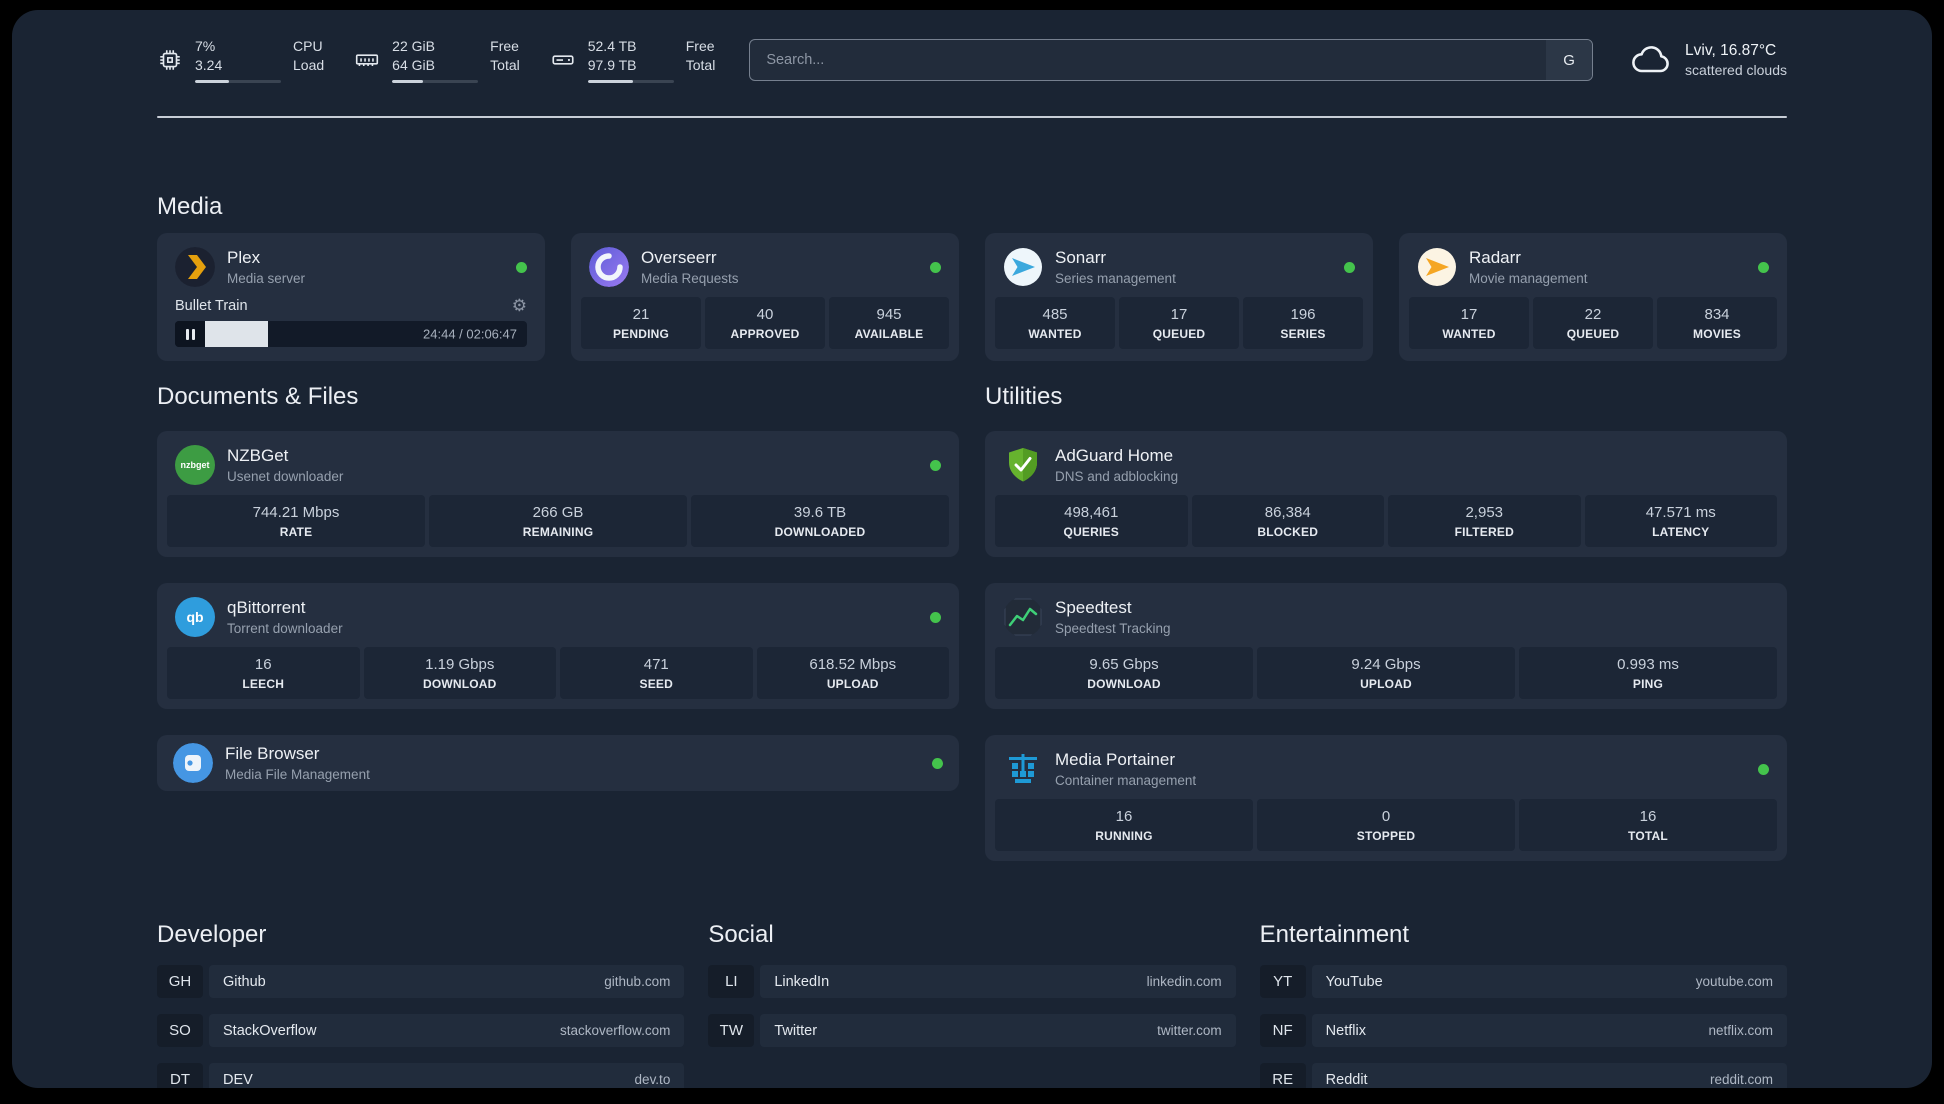 The width and height of the screenshot is (1944, 1104). What do you see at coordinates (447, 1075) in the screenshot?
I see `bookmark-link-dev: DEV dev.to` at bounding box center [447, 1075].